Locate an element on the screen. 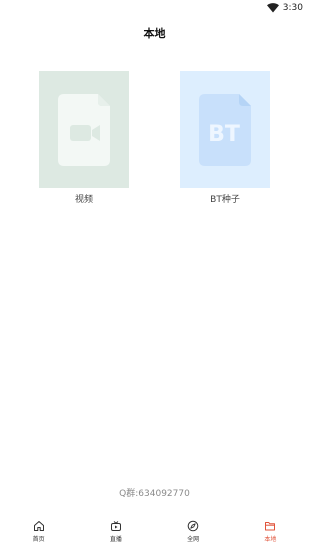  video-file-icon is located at coordinates (84, 129).